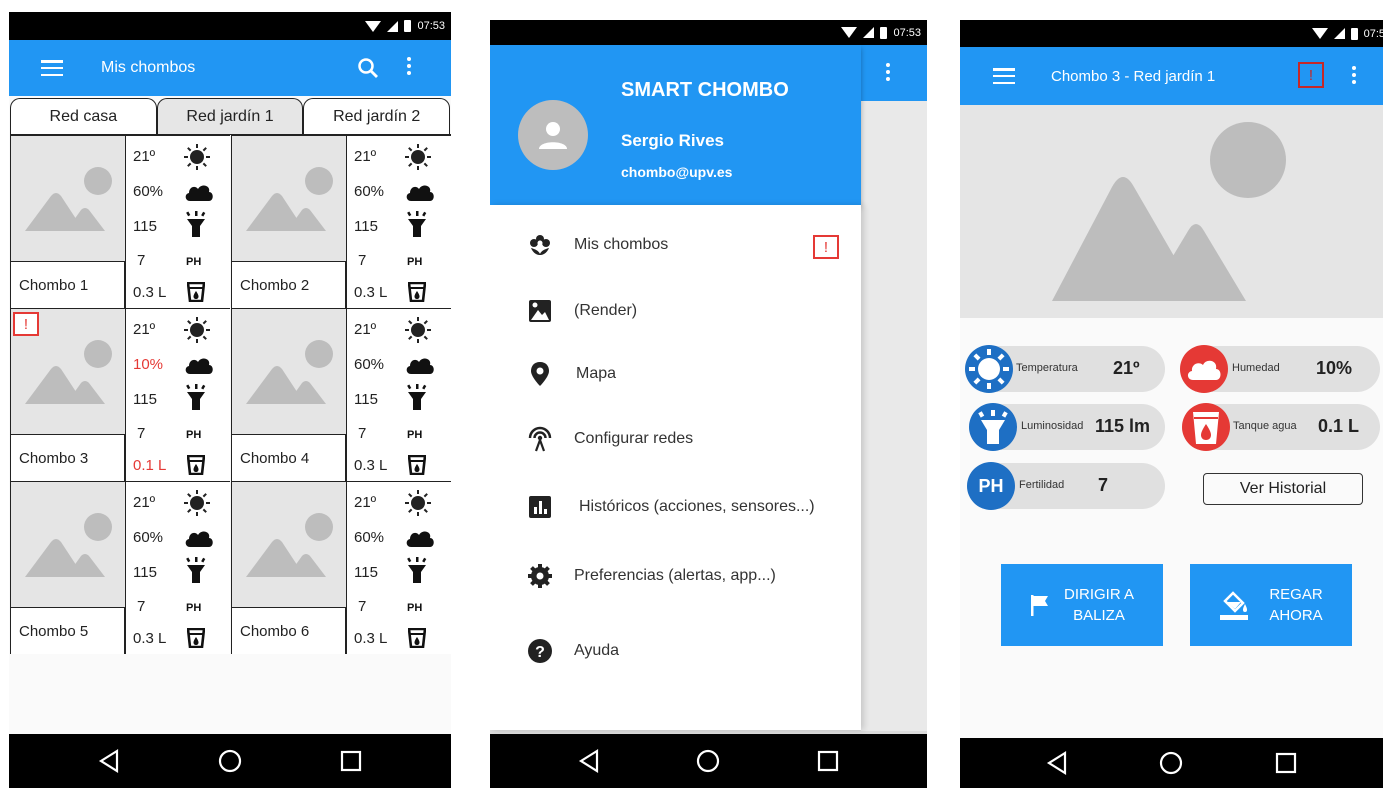 The image size is (1383, 788). What do you see at coordinates (68, 284) in the screenshot?
I see `chombo-name: Chombo 1` at bounding box center [68, 284].